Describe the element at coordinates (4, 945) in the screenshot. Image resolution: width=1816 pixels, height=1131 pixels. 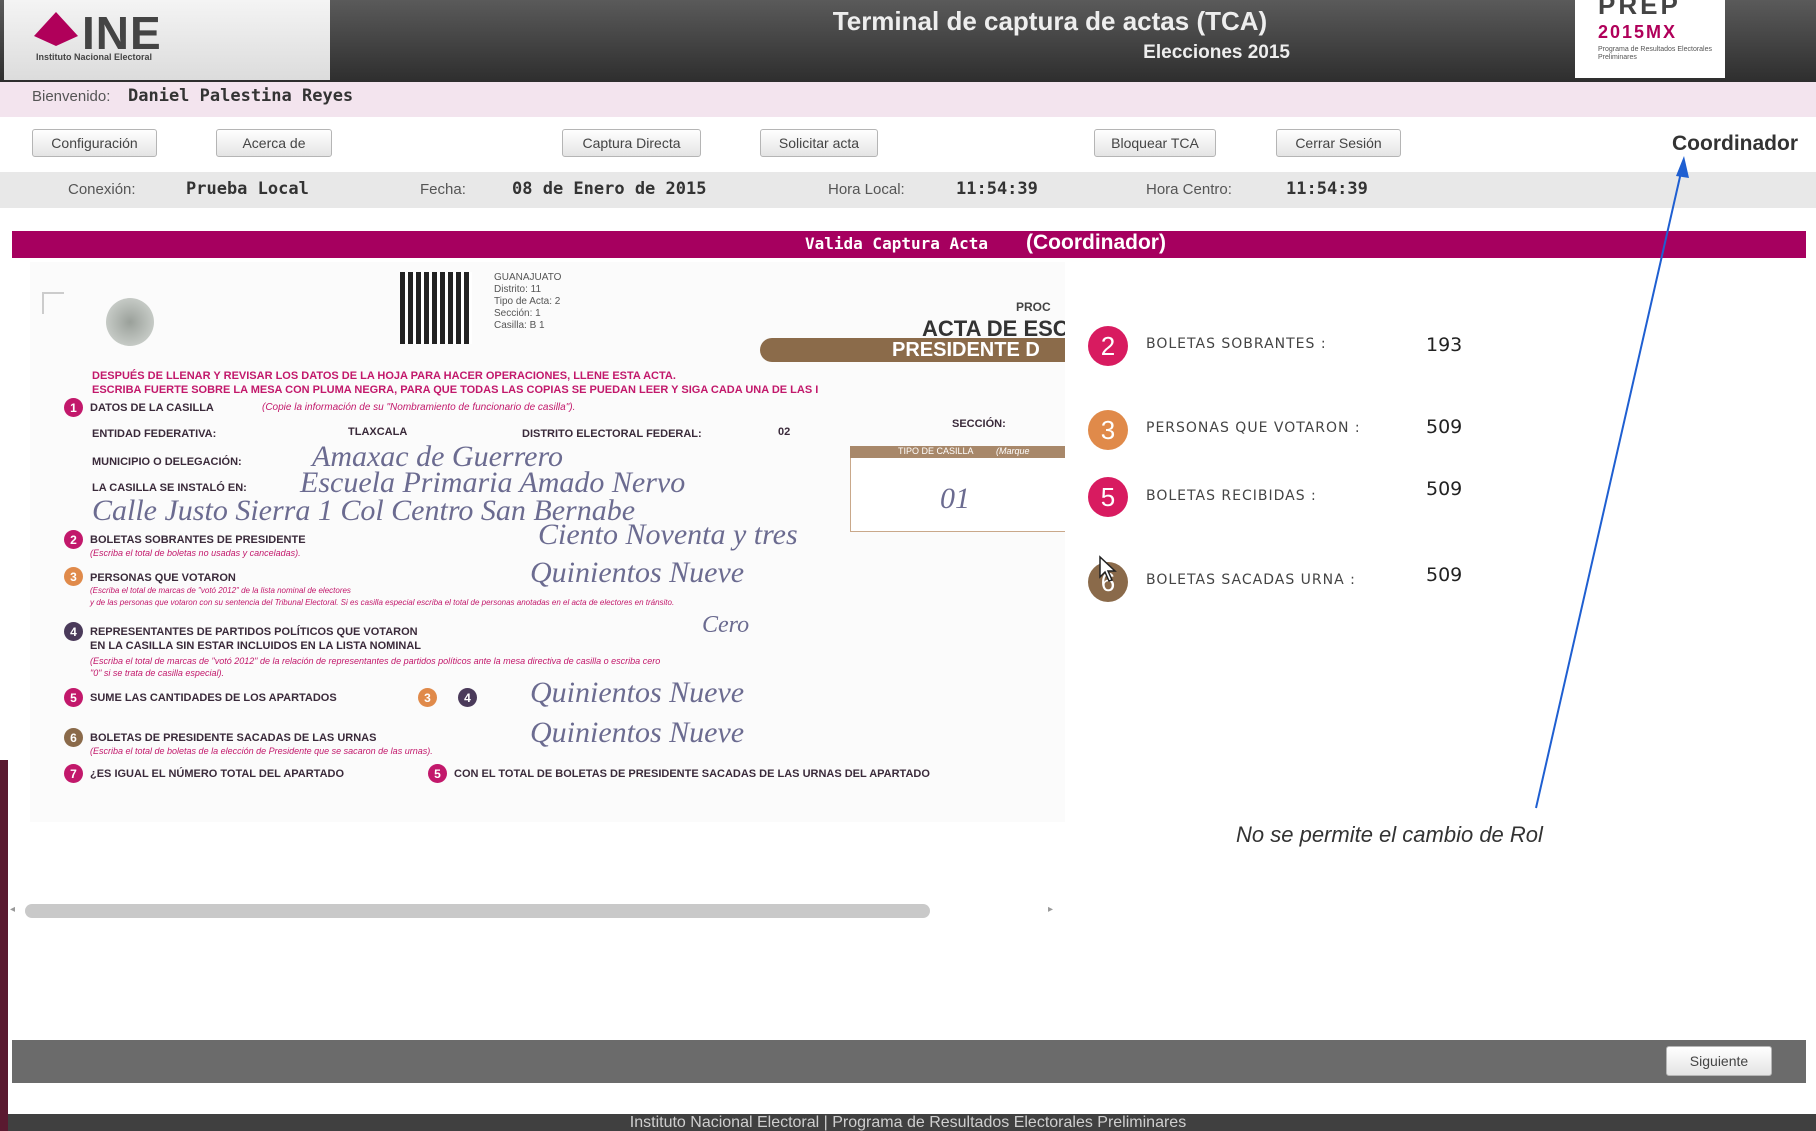
I see `left-edge-strip` at that location.